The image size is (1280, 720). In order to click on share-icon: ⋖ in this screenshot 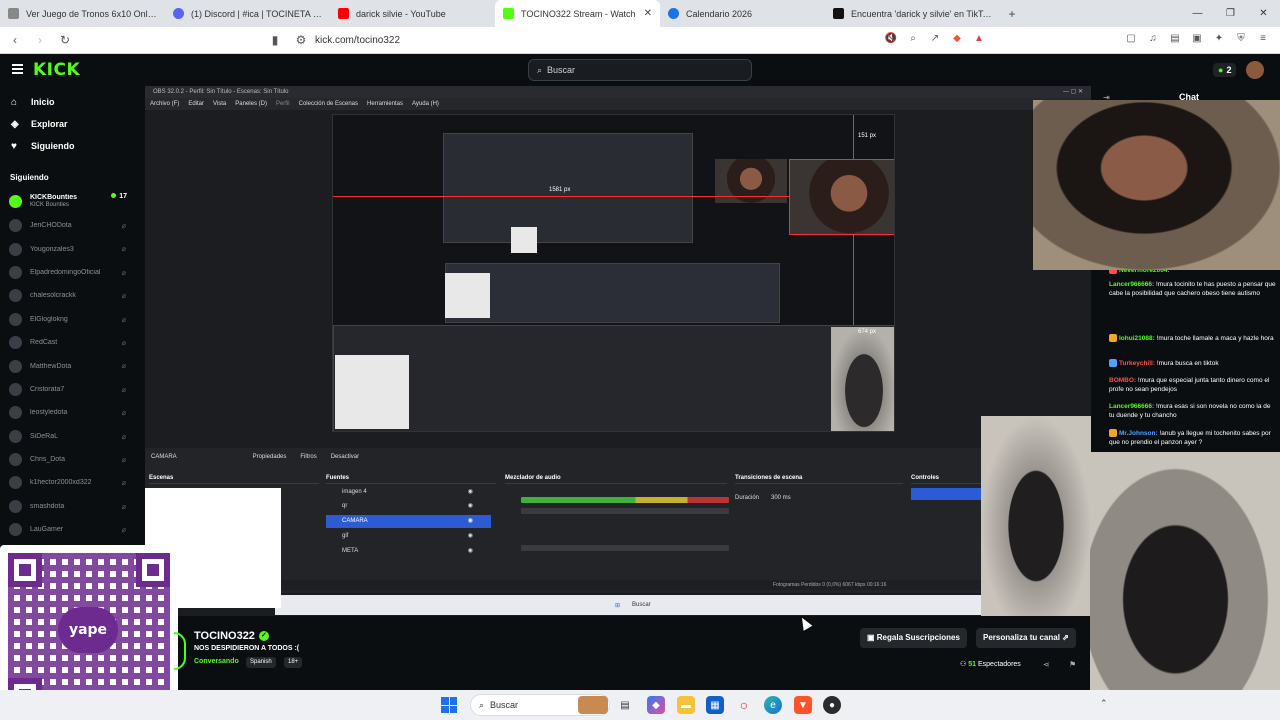, I will do `click(1046, 664)`.